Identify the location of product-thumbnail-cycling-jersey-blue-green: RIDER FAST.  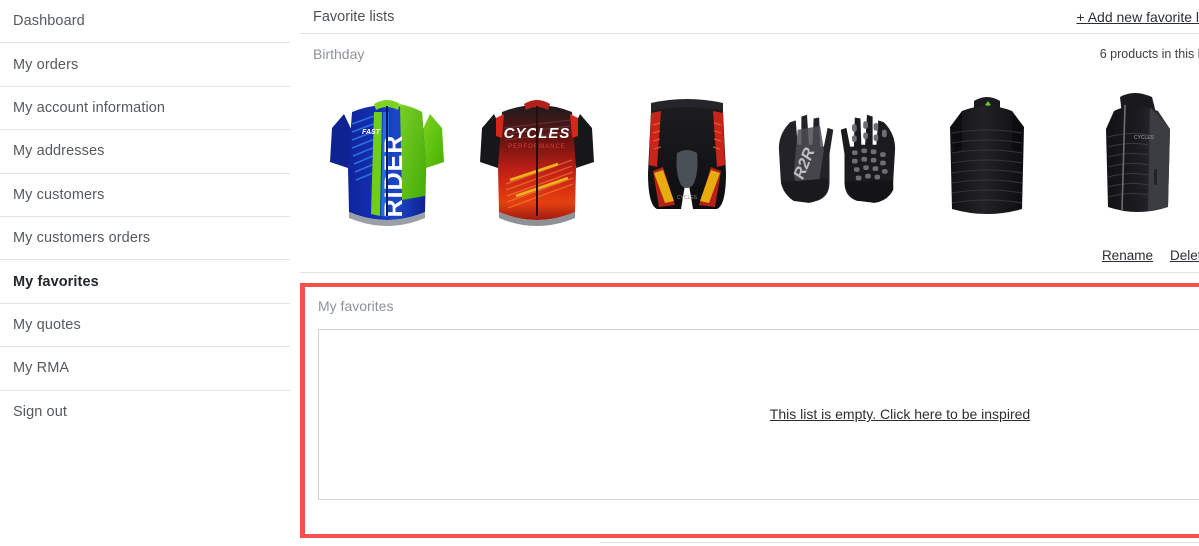
(387, 156).